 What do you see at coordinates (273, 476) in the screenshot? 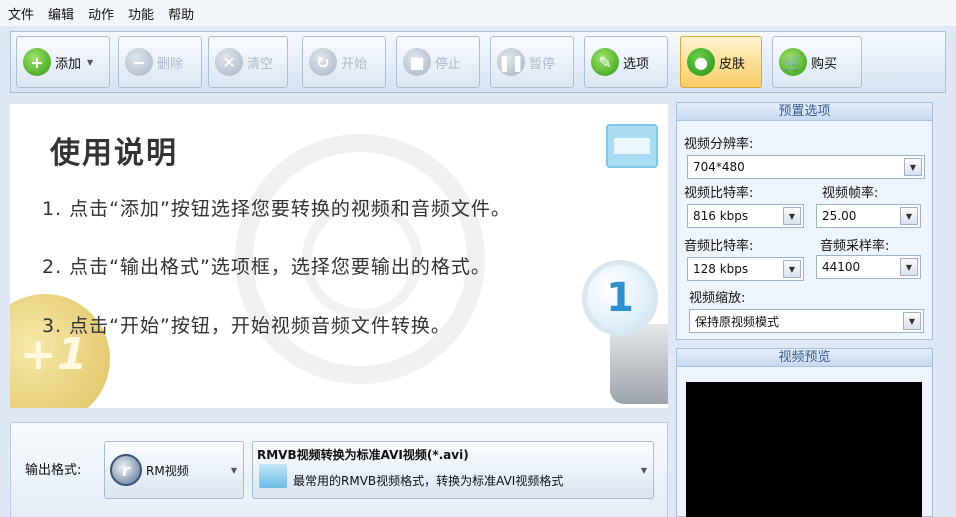
I see `folder-icon` at bounding box center [273, 476].